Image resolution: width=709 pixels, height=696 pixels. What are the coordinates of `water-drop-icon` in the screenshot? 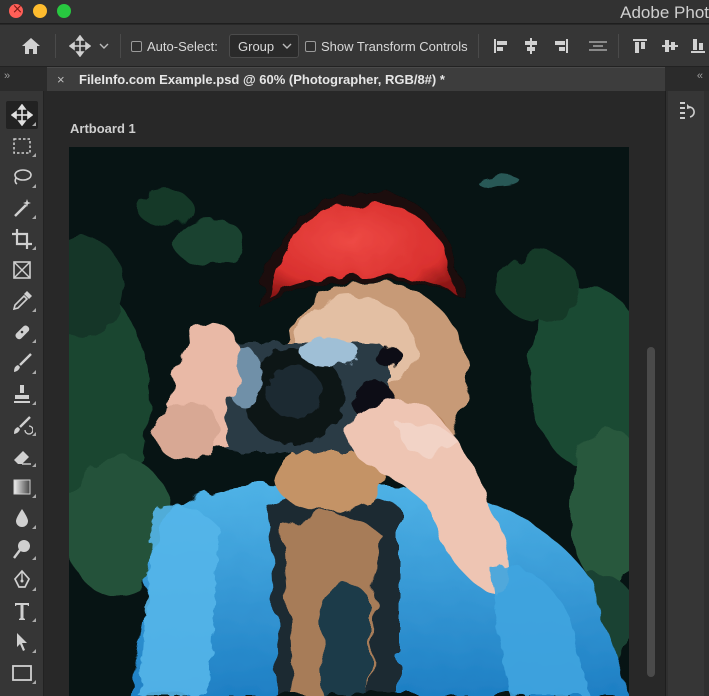 It's located at (22, 518).